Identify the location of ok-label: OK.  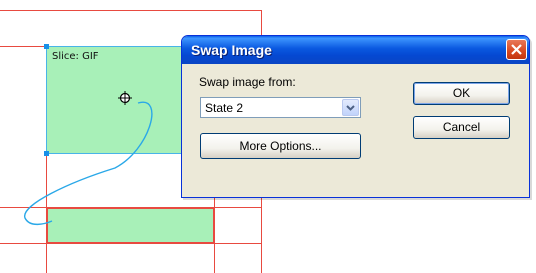
(461, 93).